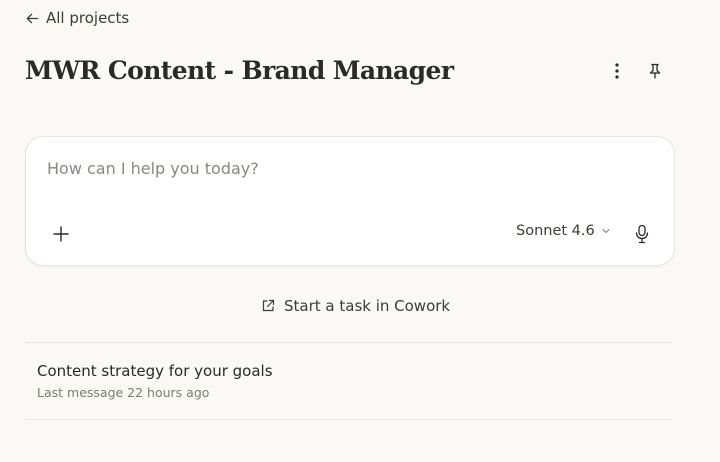  I want to click on add-attachment-button, so click(61, 234).